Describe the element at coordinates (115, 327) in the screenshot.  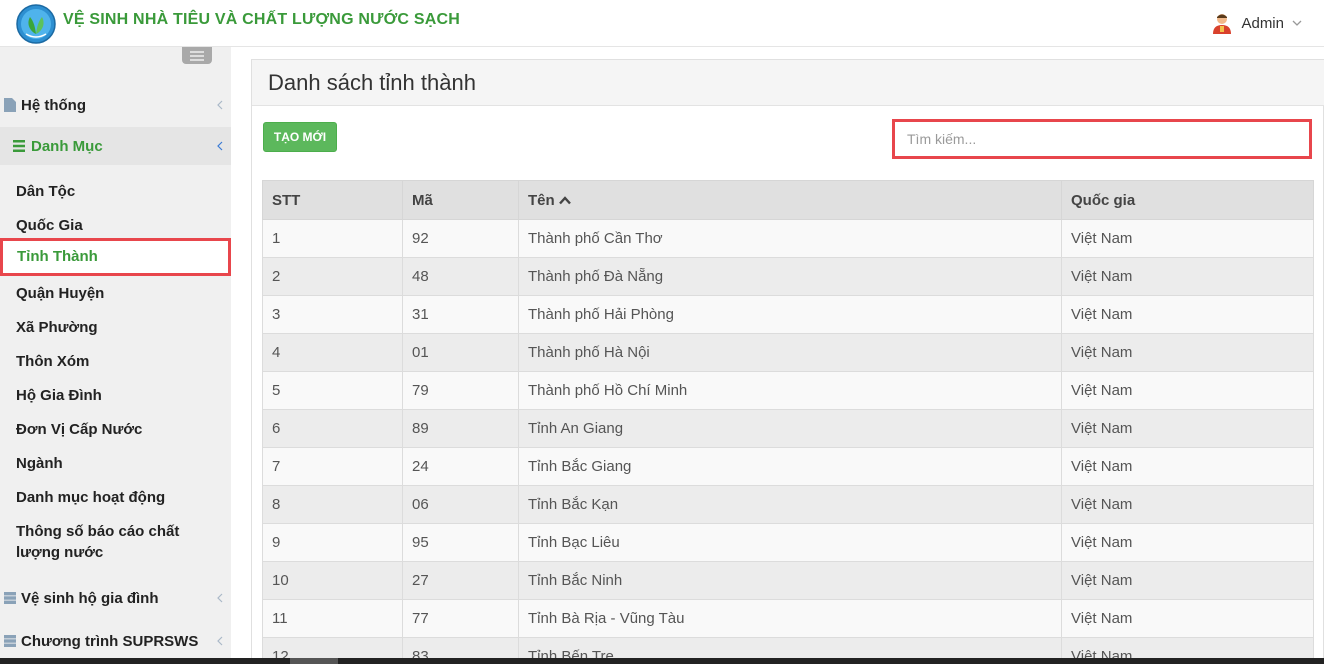
I see `sidebar-item-xa-phuong: Xã Phường` at that location.